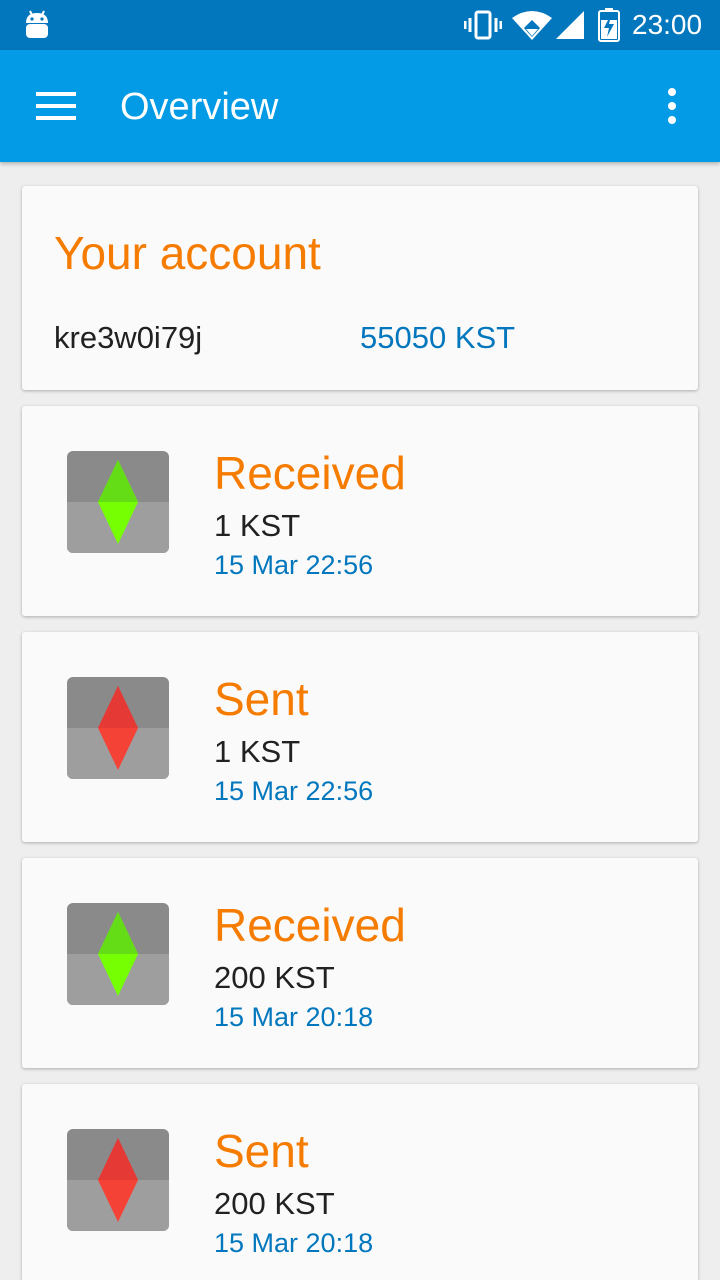 The width and height of the screenshot is (720, 1280). What do you see at coordinates (56, 106) in the screenshot?
I see `menu-icon` at bounding box center [56, 106].